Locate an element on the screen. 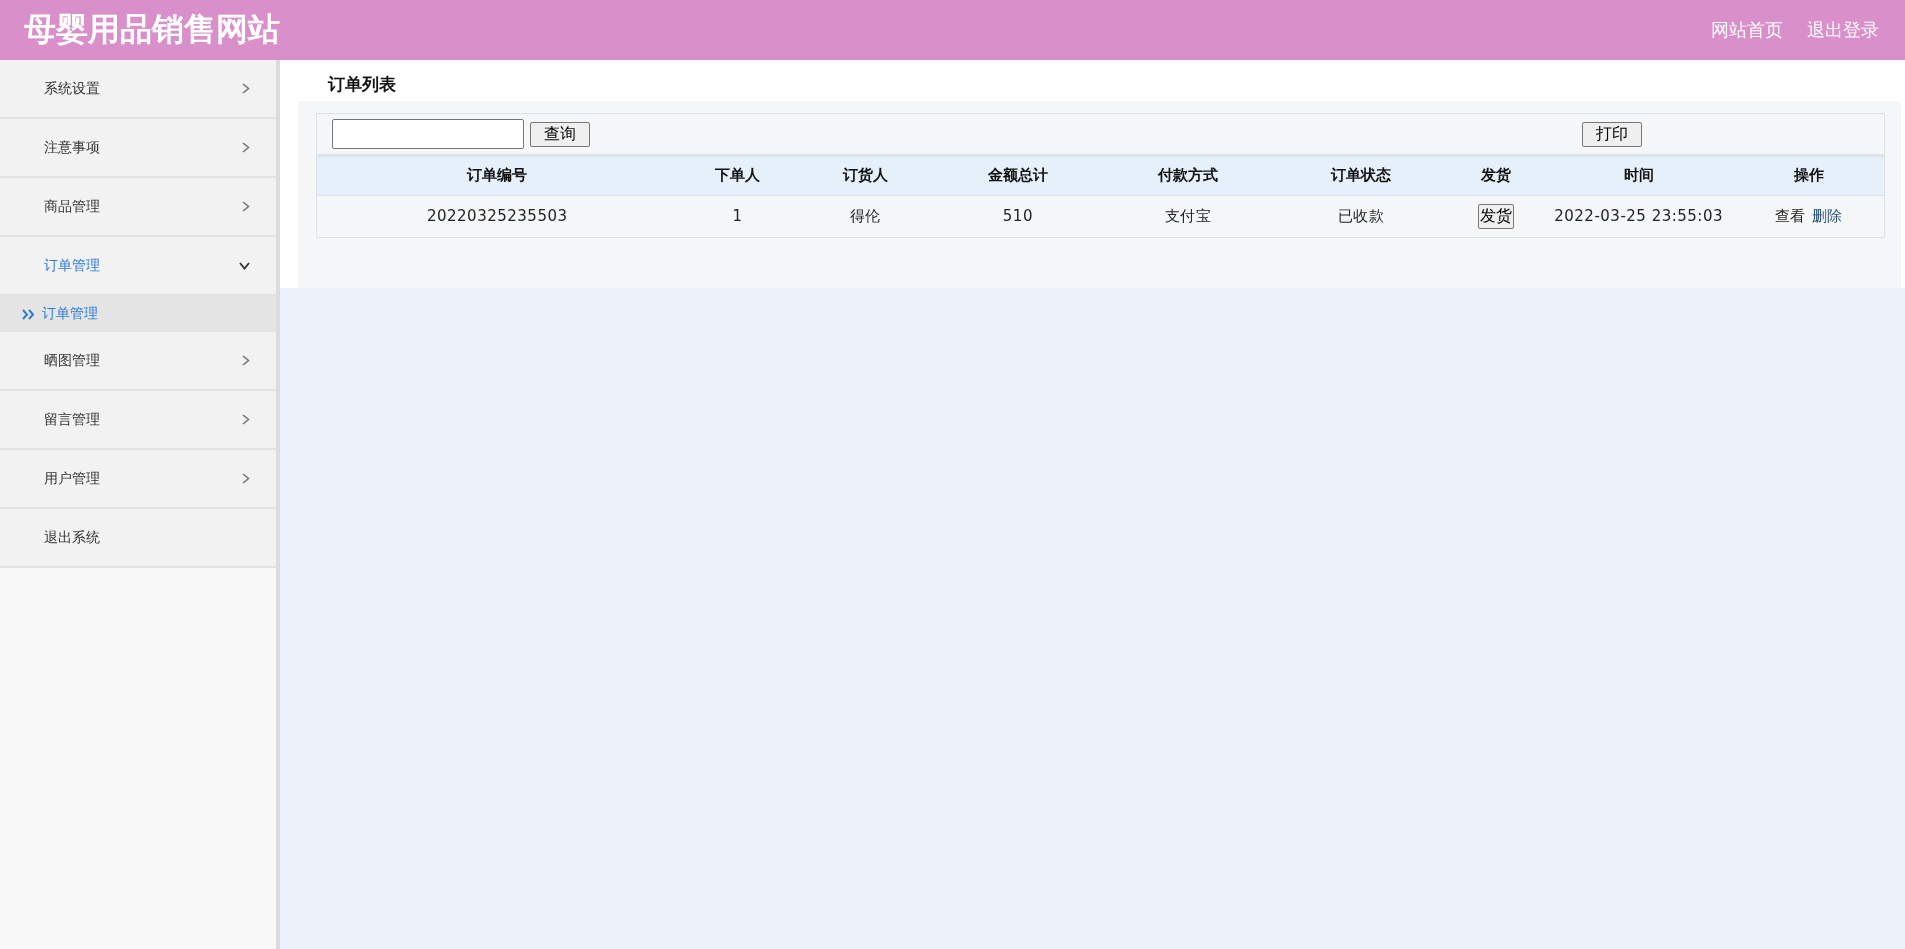  sidebar-item: 用户管理 is located at coordinates (138, 479).